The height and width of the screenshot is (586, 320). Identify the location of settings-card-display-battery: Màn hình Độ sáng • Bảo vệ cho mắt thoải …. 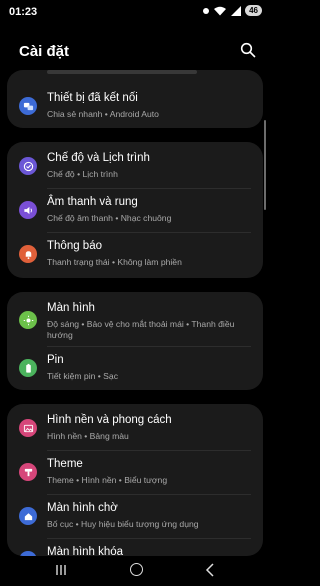
(135, 341).